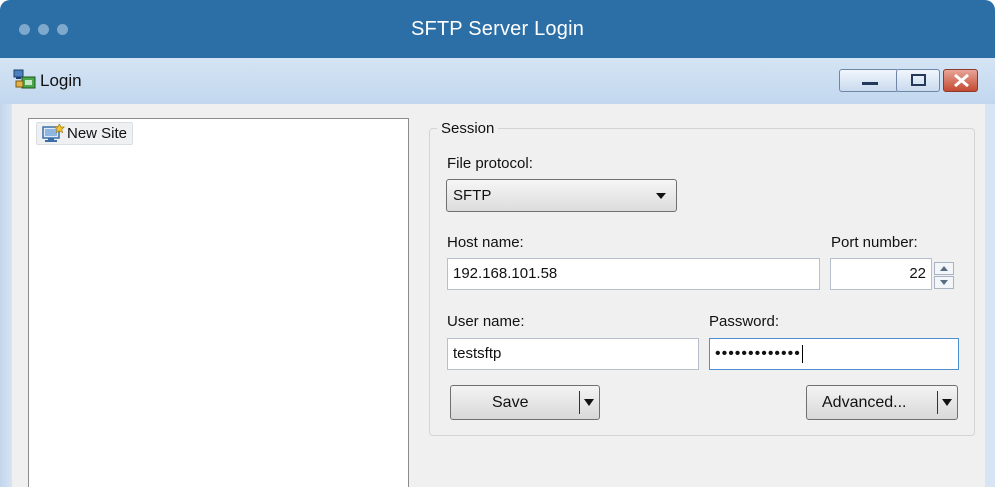 This screenshot has width=995, height=487. I want to click on user-name-input: testsftp, so click(573, 354).